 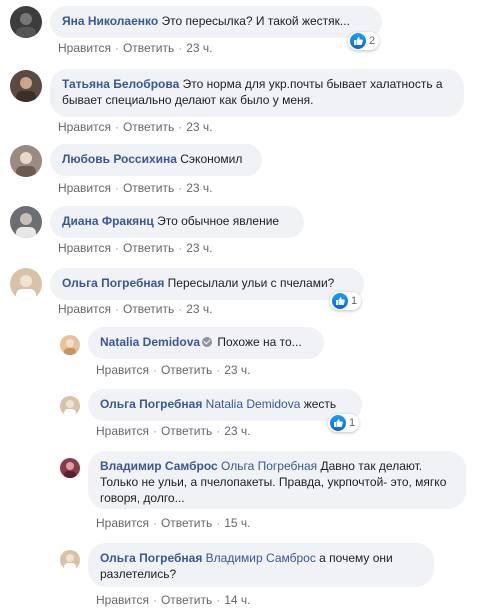 What do you see at coordinates (261, 558) in the screenshot?
I see `mention-link: Владимир Самброс` at bounding box center [261, 558].